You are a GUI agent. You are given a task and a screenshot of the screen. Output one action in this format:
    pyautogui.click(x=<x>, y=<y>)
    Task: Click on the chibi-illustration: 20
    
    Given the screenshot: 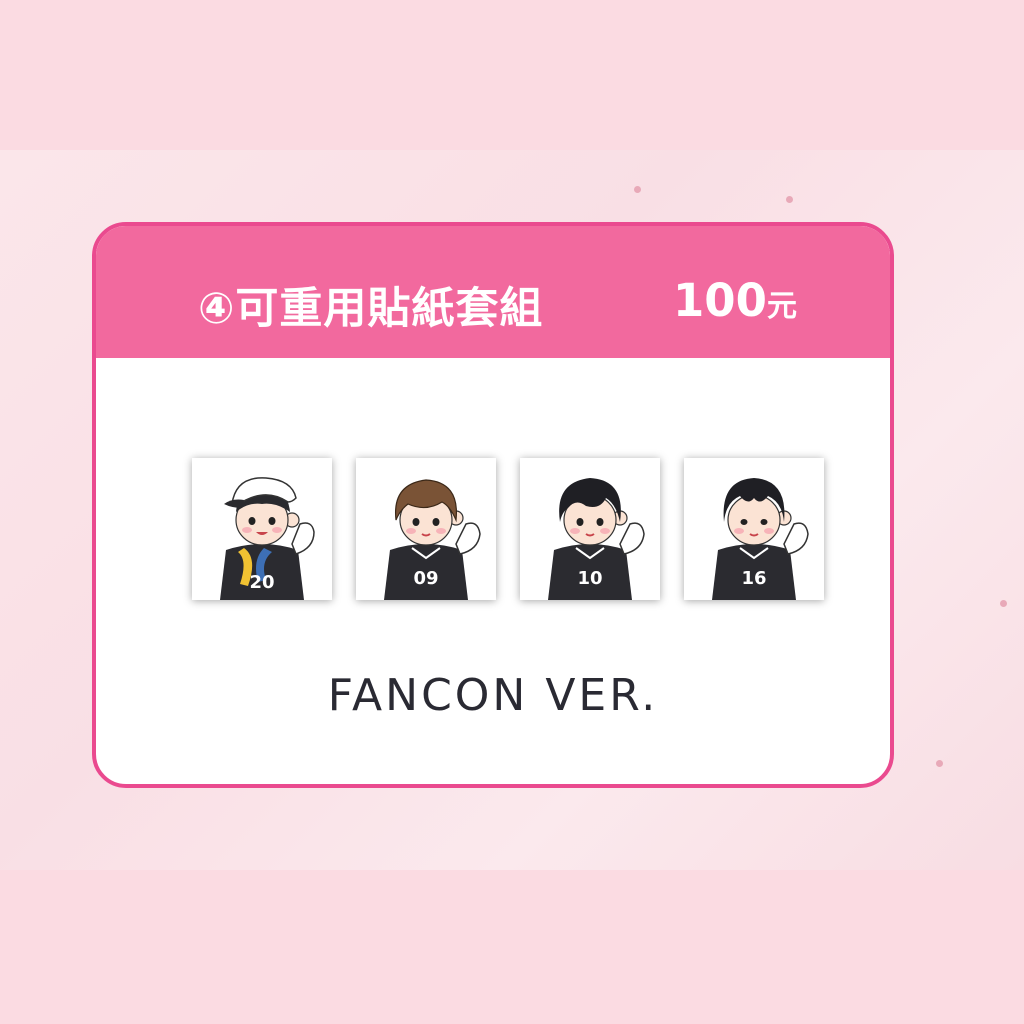 What is the action you would take?
    pyautogui.click(x=267, y=538)
    